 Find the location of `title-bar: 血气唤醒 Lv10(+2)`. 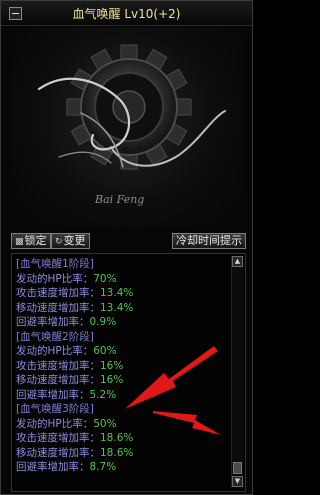

title-bar: 血气唤醒 Lv10(+2) is located at coordinates (126, 13).